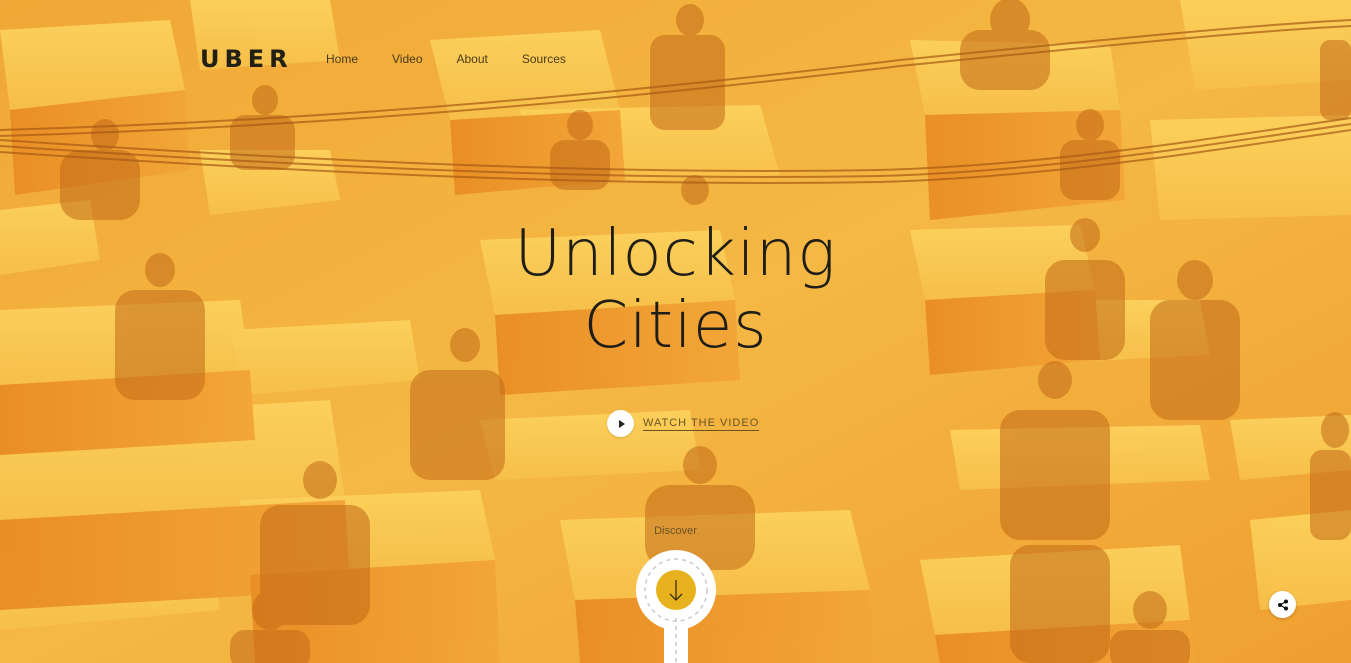 The height and width of the screenshot is (663, 1351). Describe the element at coordinates (676, 590) in the screenshot. I see `arrow-down-icon` at that location.